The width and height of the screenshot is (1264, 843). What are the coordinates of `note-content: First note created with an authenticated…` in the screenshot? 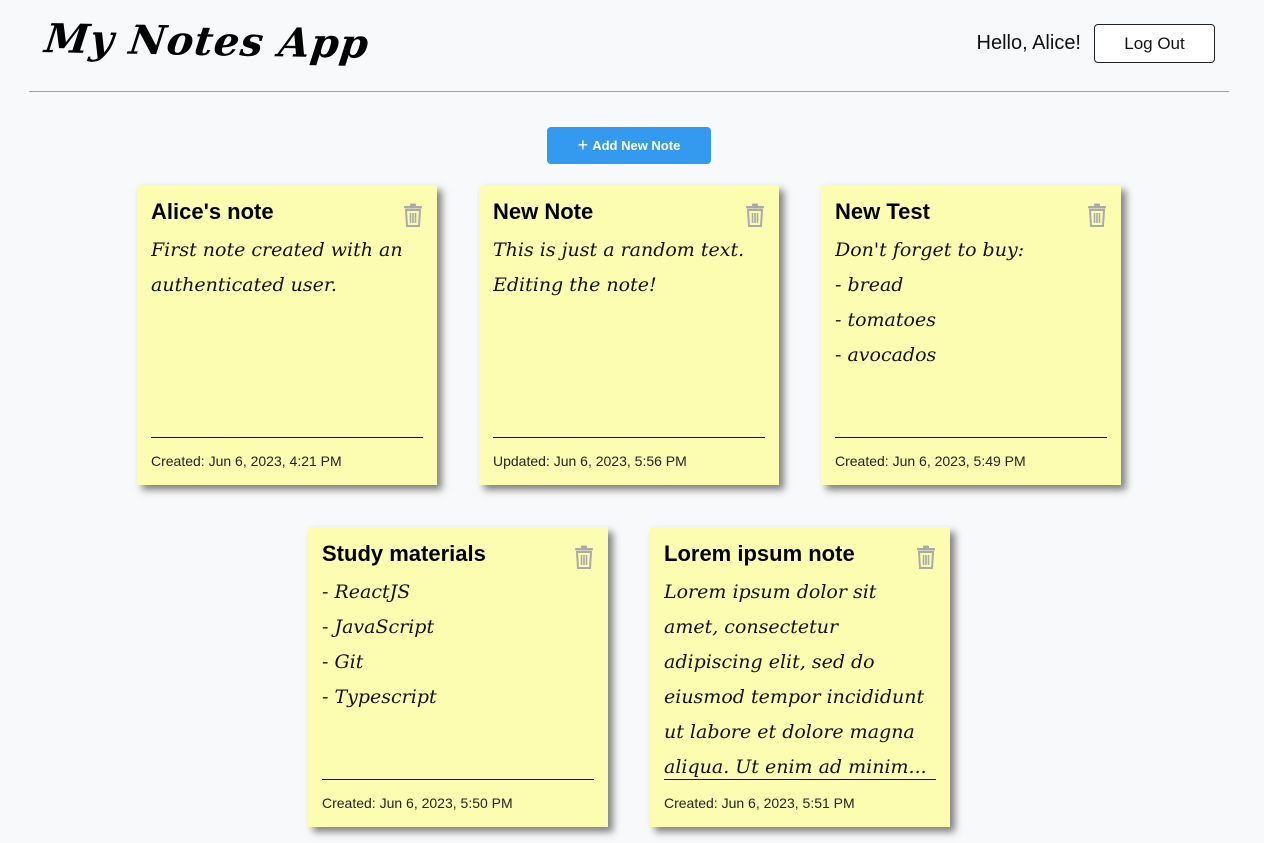 It's located at (287, 333).